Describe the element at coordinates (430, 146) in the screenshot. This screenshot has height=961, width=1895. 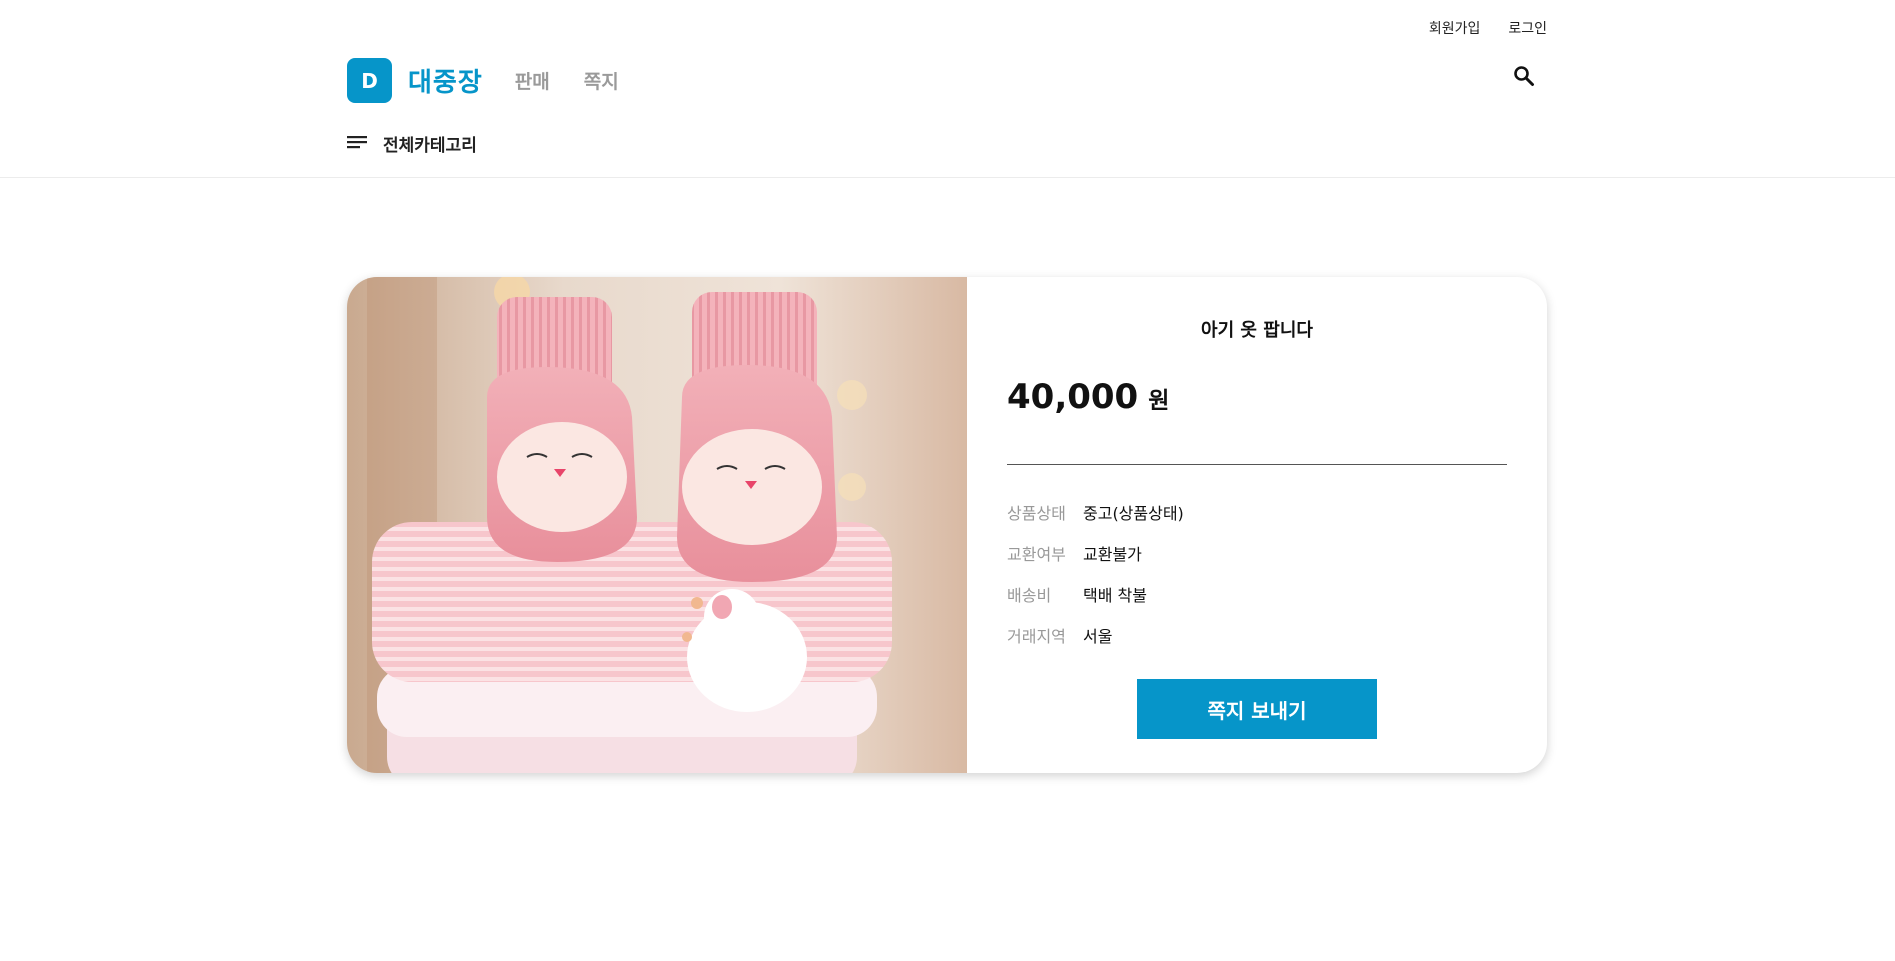
I see `all-categories-label: 전체카테고리` at that location.